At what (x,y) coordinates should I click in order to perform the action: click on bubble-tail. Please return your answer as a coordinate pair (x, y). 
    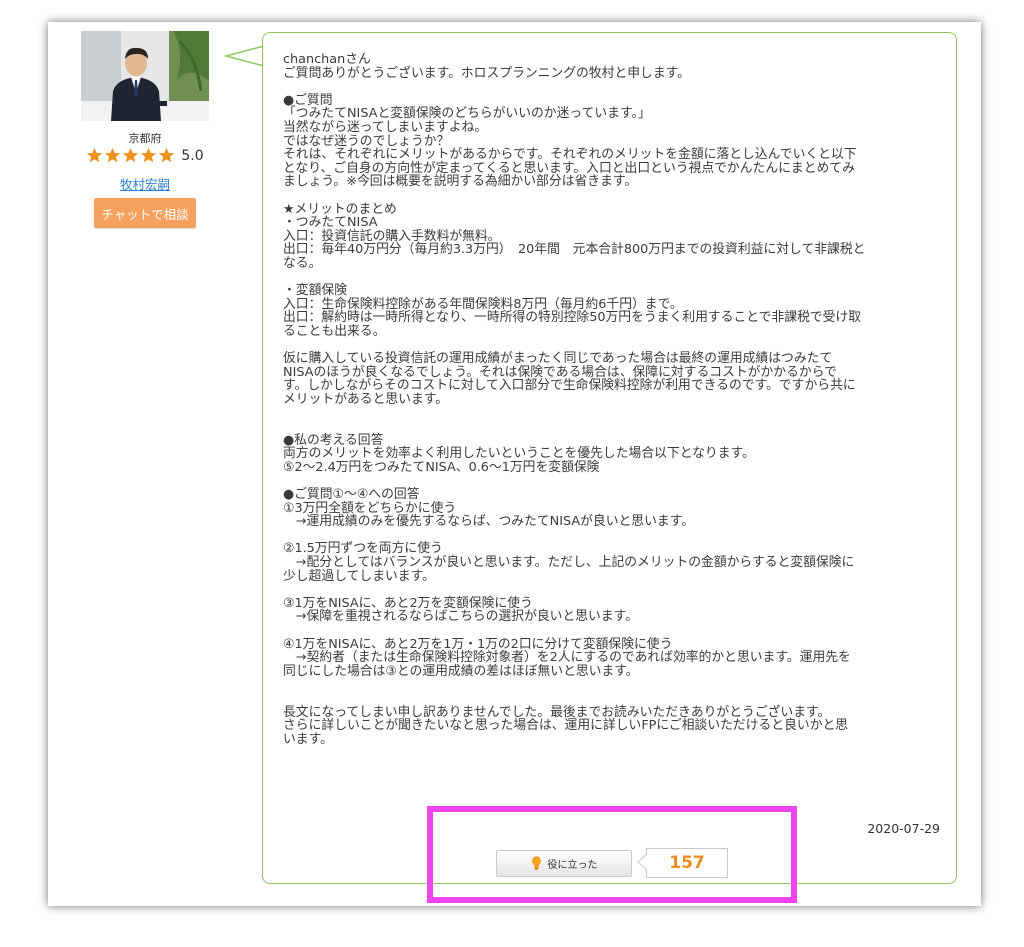
    Looking at the image, I should click on (244, 56).